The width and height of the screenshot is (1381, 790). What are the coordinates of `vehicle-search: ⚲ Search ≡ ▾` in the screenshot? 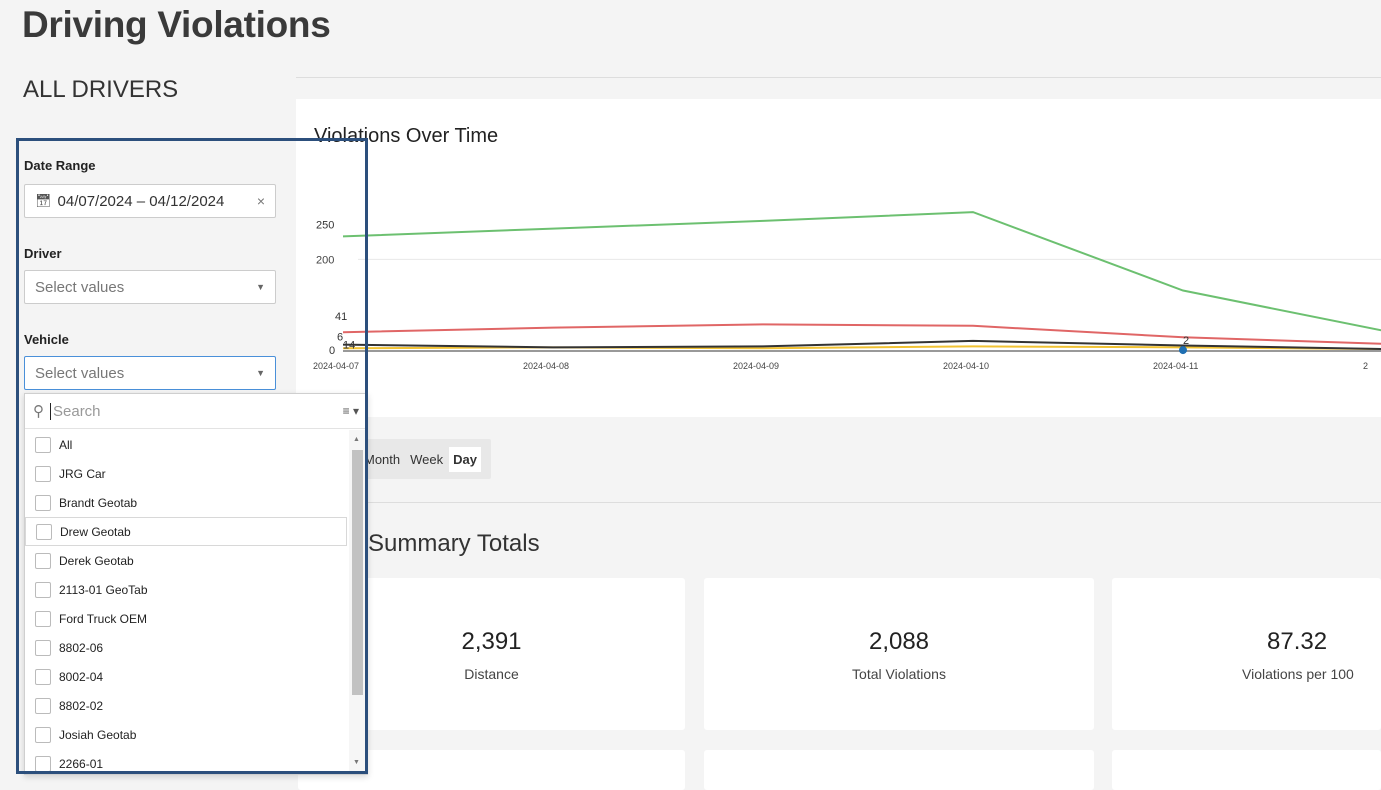 It's located at (196, 411).